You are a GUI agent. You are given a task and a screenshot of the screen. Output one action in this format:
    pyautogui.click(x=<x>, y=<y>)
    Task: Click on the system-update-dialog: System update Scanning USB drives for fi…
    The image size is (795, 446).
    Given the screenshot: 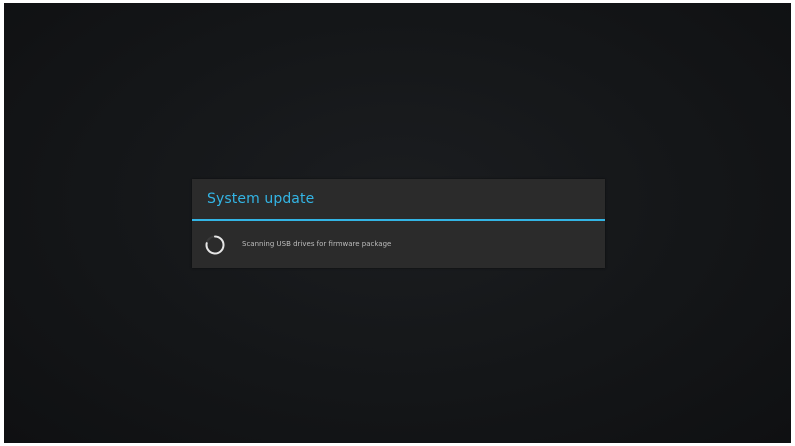 What is the action you would take?
    pyautogui.click(x=398, y=223)
    